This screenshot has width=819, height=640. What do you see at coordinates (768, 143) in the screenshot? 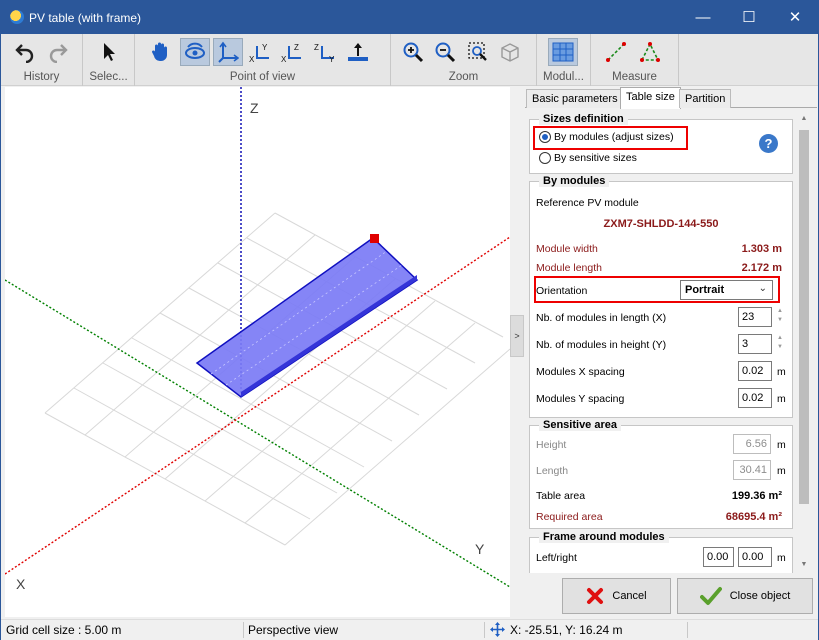
I see `help-icon: ?` at bounding box center [768, 143].